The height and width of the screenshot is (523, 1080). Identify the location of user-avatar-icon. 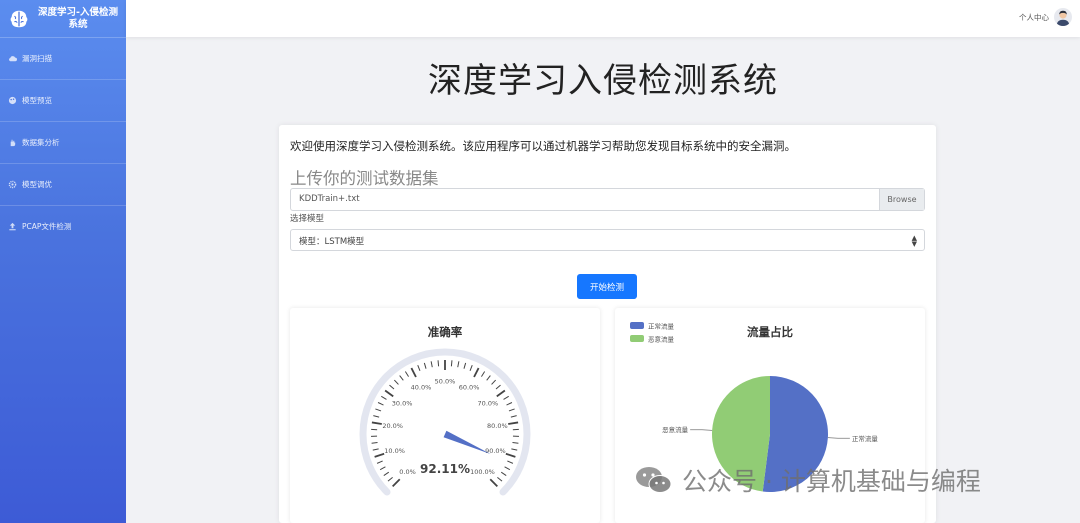
(1063, 18).